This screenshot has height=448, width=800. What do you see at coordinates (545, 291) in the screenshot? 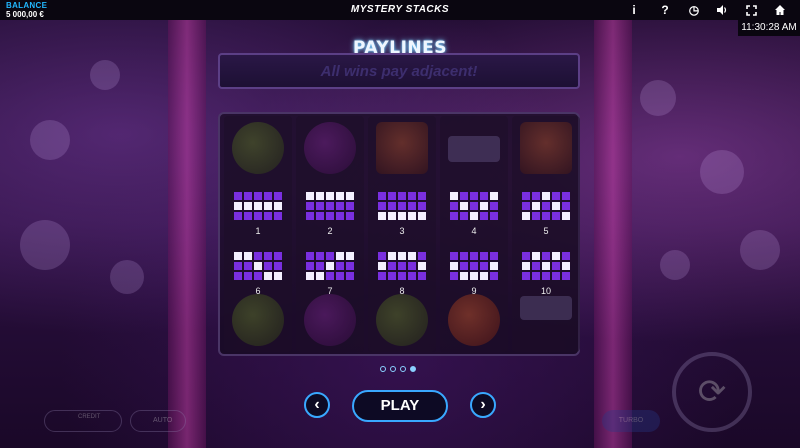
I see `payline-number: 10` at bounding box center [545, 291].